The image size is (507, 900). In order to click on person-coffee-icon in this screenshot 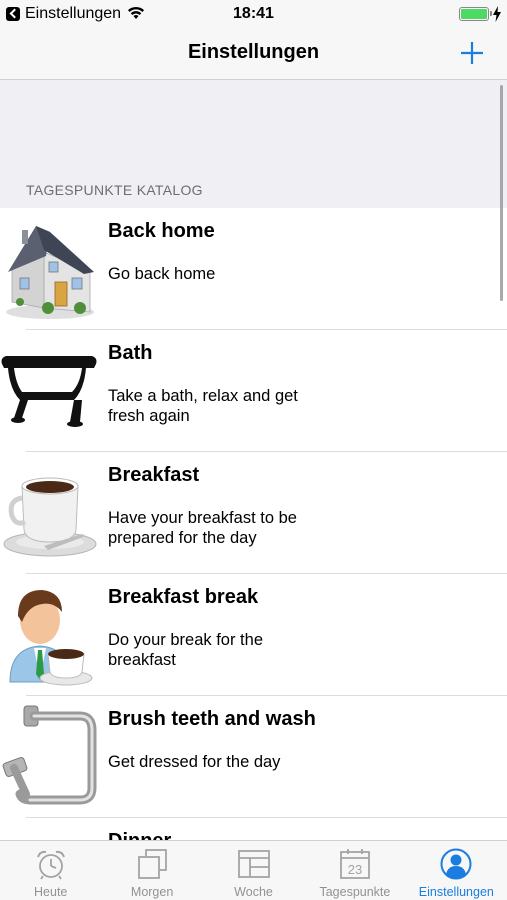, I will do `click(50, 635)`.